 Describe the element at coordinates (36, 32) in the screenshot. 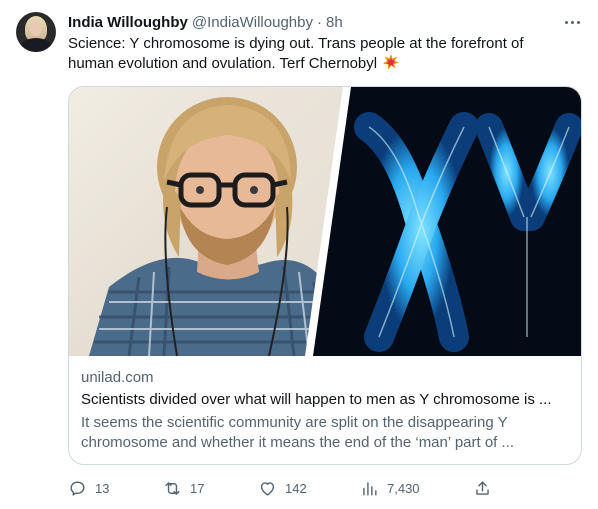

I see `avatar` at that location.